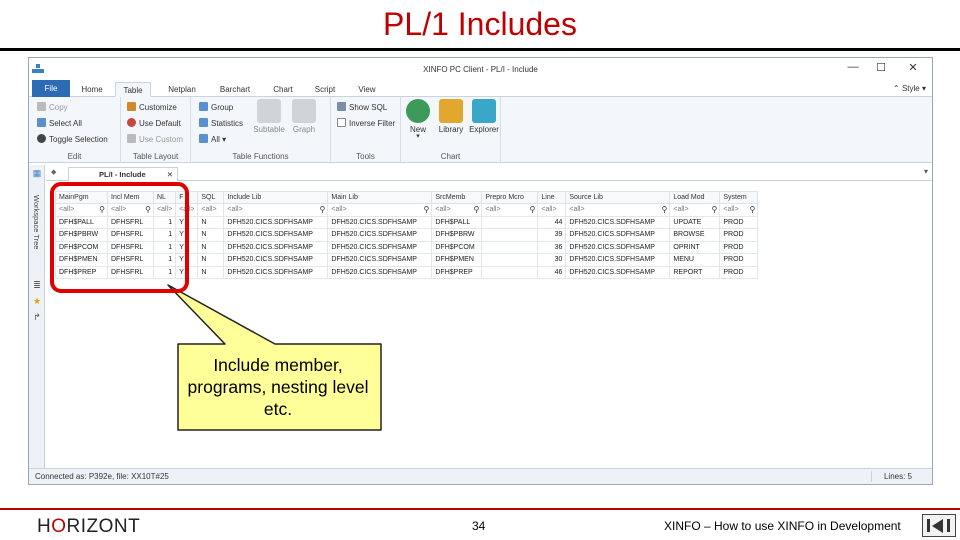 This screenshot has height=540, width=960. What do you see at coordinates (304, 129) in the screenshot?
I see `graph-label: Graph` at bounding box center [304, 129].